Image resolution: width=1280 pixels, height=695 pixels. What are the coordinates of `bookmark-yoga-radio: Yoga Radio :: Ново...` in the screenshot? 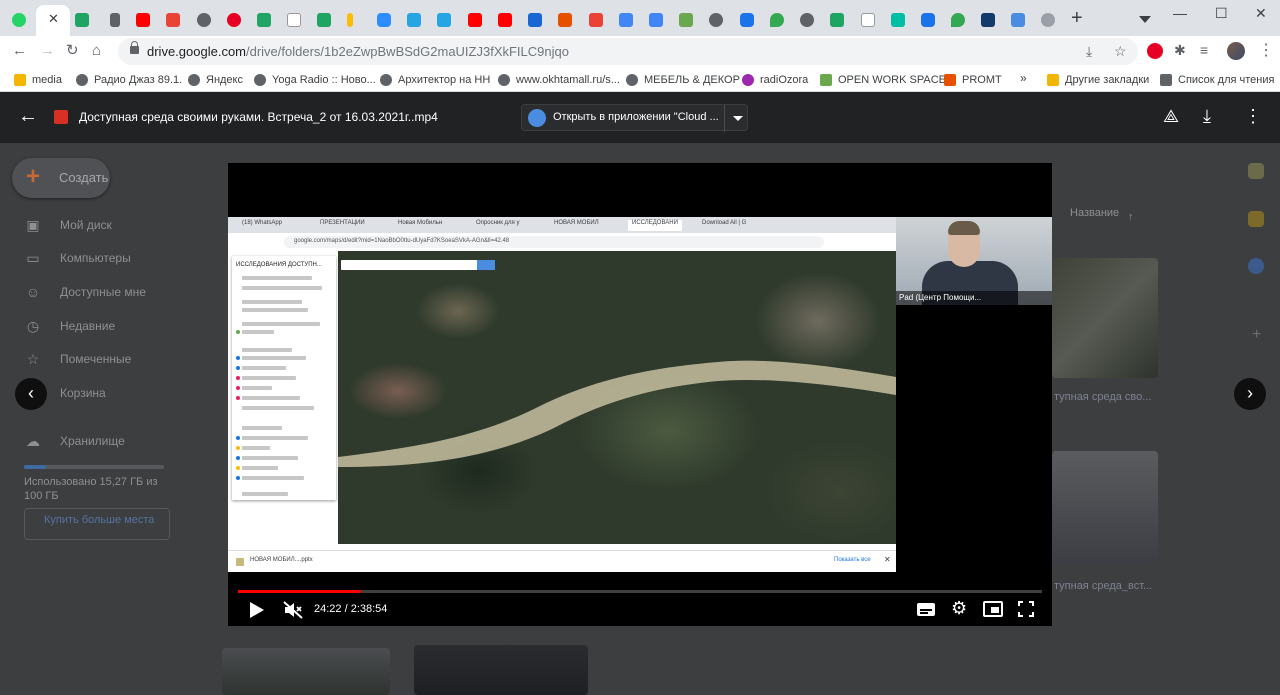 It's located at (315, 80).